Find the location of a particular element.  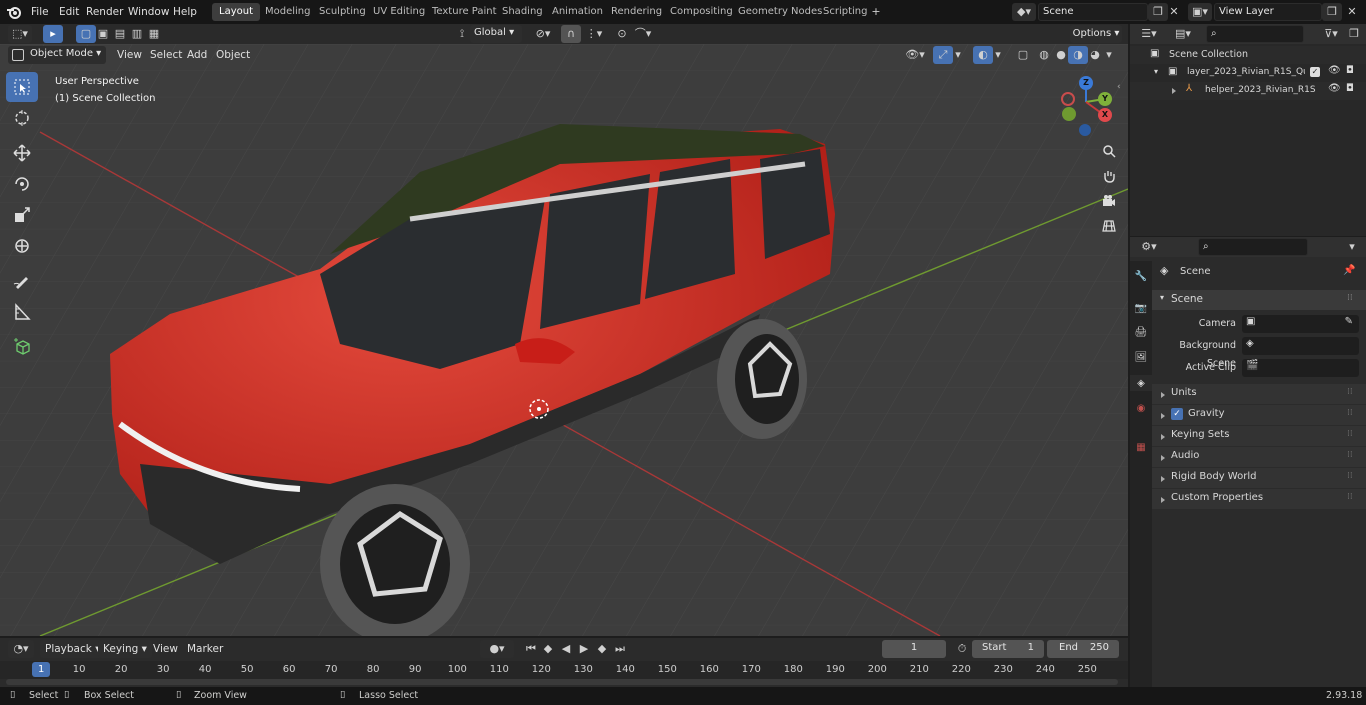

properties-options-icon: ▾ is located at coordinates (1352, 247).